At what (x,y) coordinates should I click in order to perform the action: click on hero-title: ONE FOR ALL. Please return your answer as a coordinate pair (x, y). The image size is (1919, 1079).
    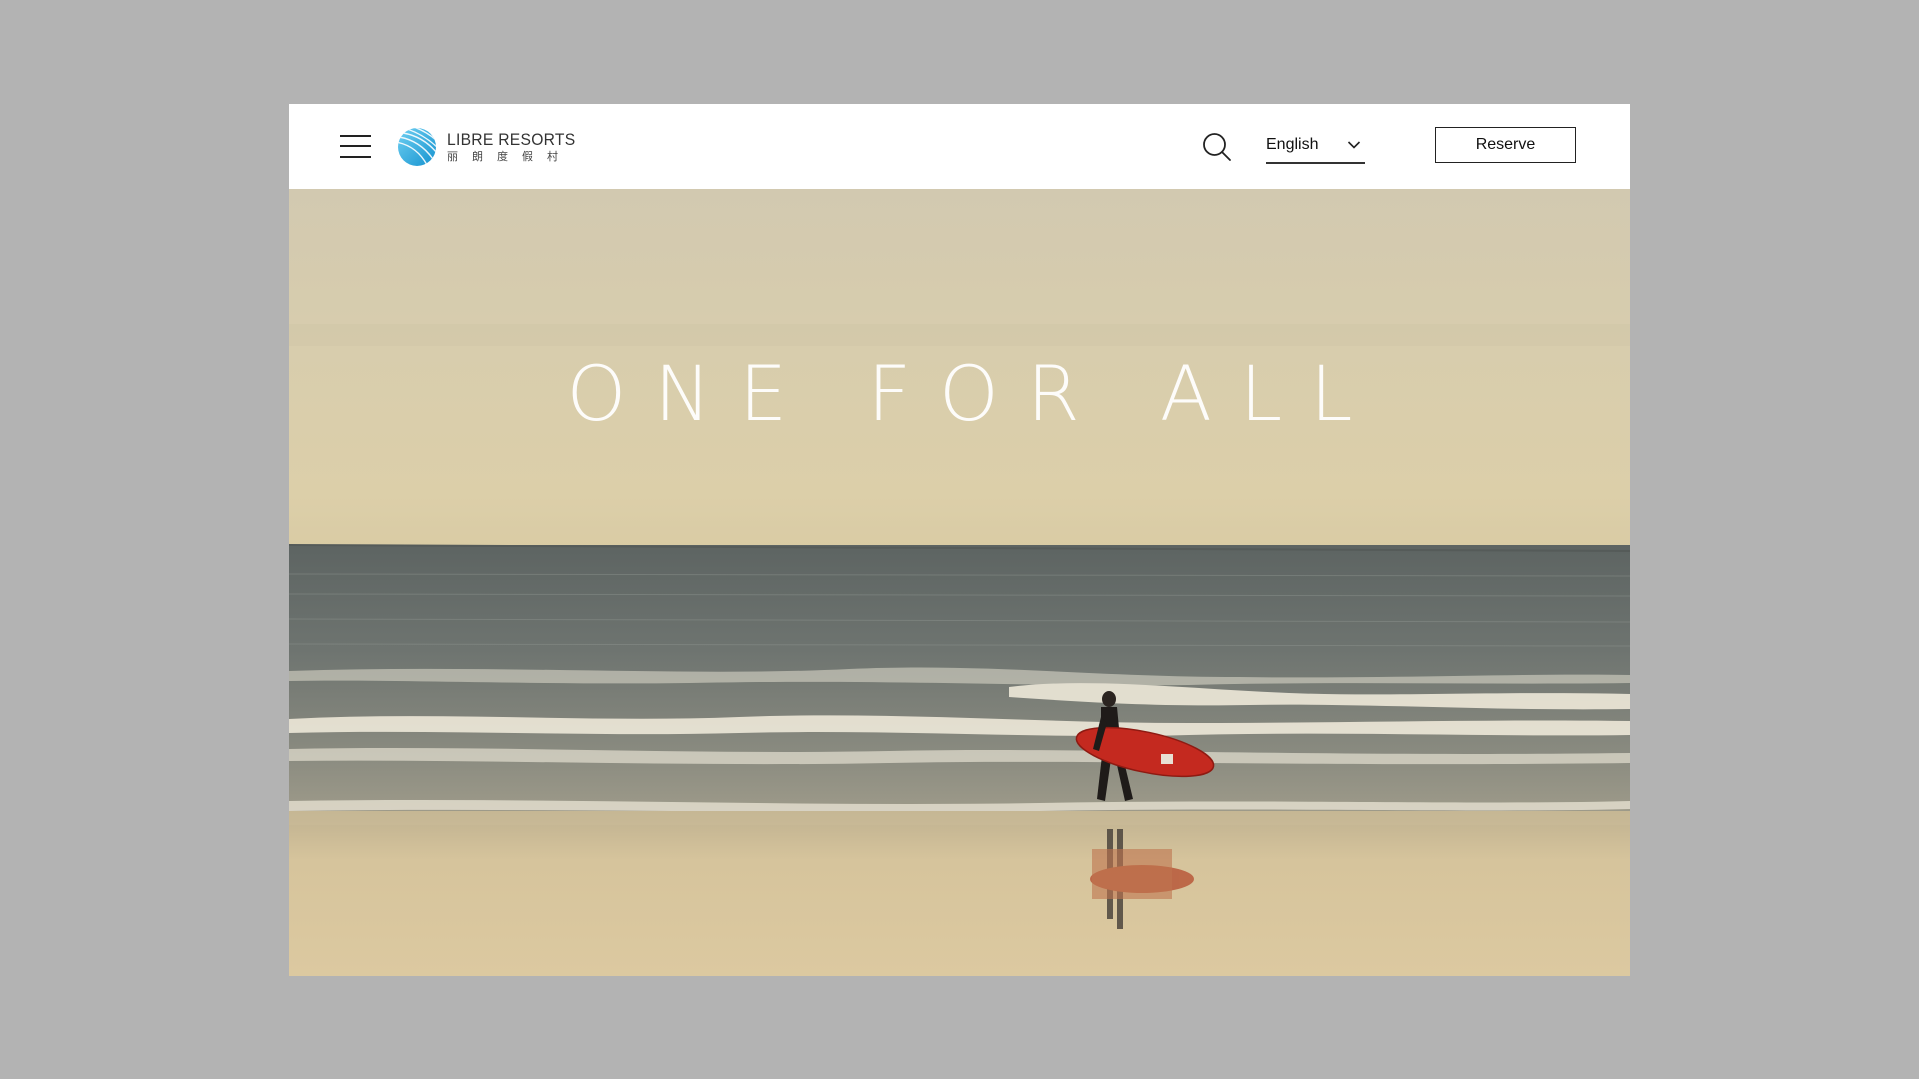
    Looking at the image, I should click on (973, 393).